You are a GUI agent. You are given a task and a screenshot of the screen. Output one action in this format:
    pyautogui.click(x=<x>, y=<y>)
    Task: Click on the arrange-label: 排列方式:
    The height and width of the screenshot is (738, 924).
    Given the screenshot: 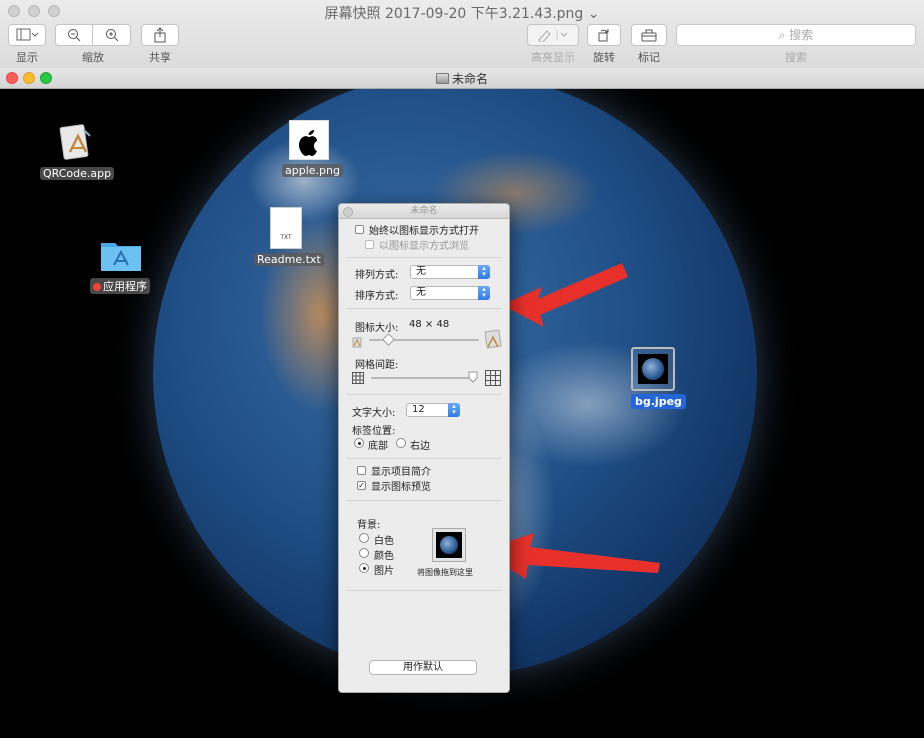 What is the action you would take?
    pyautogui.click(x=377, y=275)
    